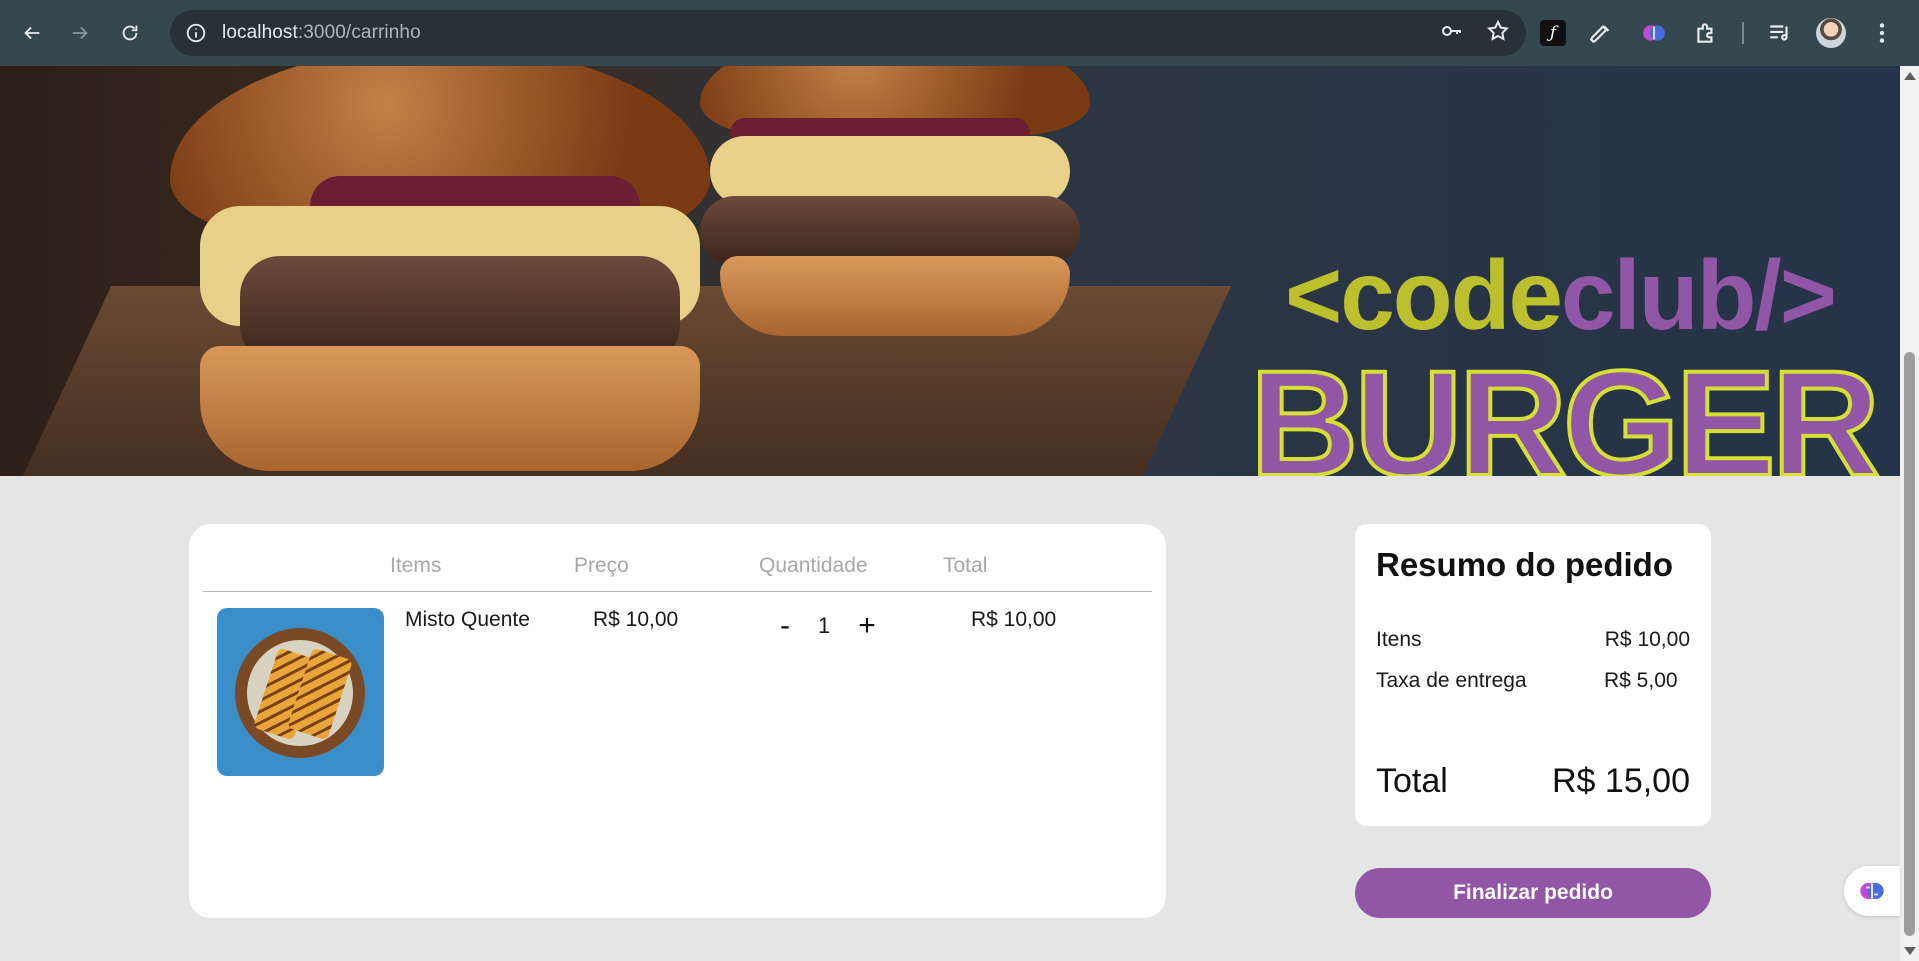  I want to click on scroll-thumb, so click(1909, 644).